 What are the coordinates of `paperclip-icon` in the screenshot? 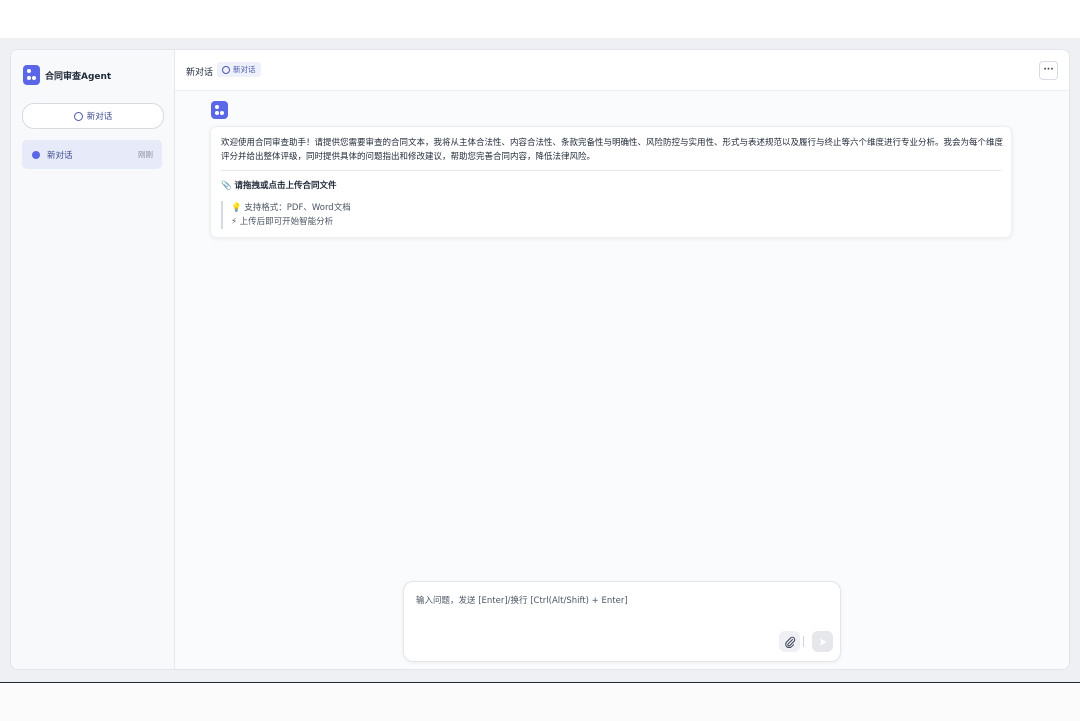 It's located at (789, 642).